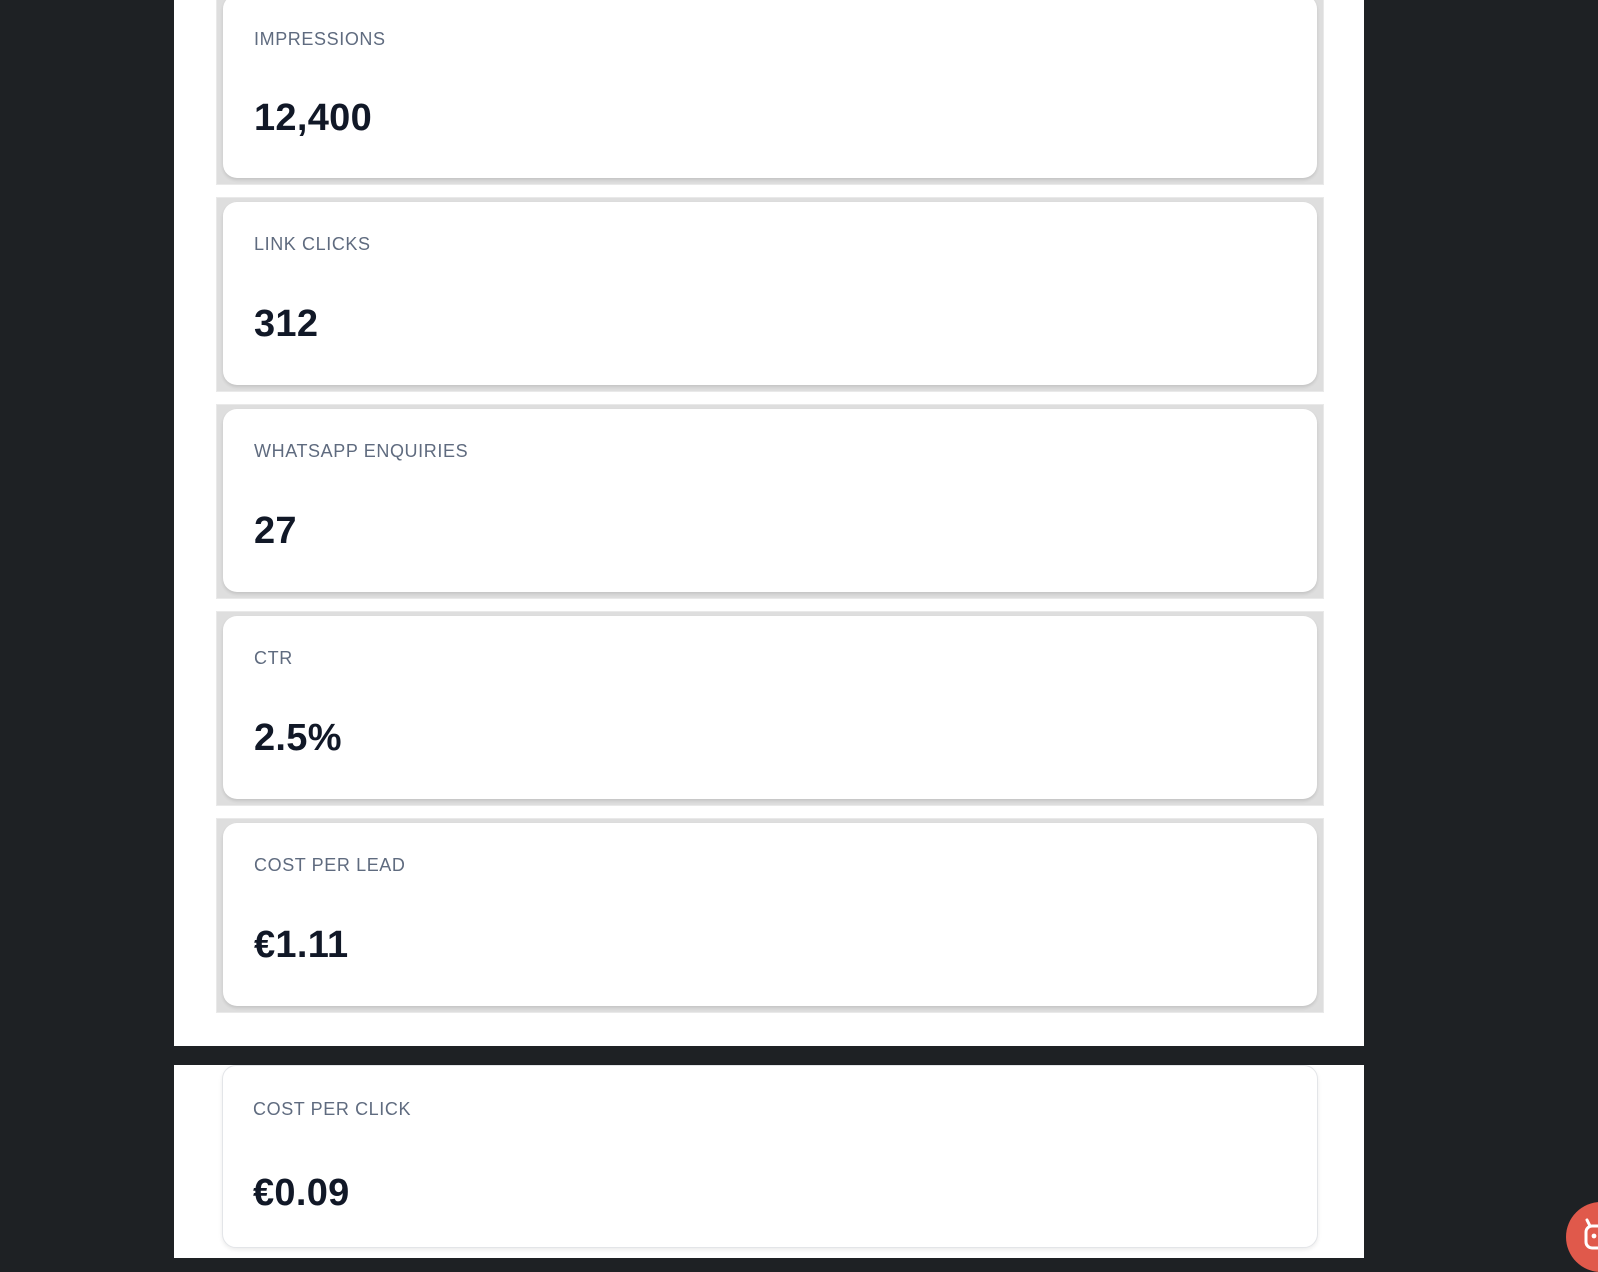 Image resolution: width=1598 pixels, height=1272 pixels. What do you see at coordinates (1591, 1234) in the screenshot?
I see `assistant-icon` at bounding box center [1591, 1234].